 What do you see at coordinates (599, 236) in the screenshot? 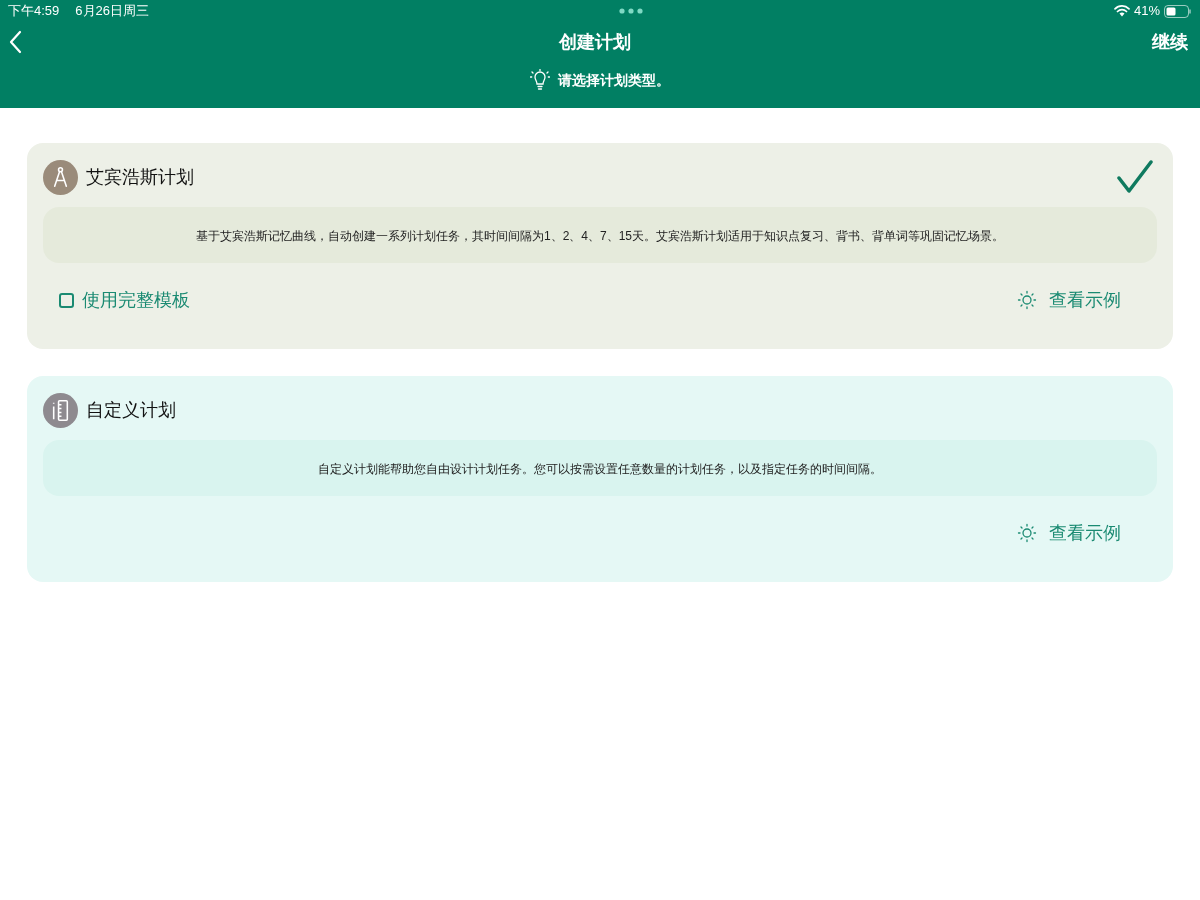
I see `description-text: 基于艾宾浩斯记忆曲线，自动创建一系列计划任务，其时间间隔为1、2、4、7、15天。艾宾浩斯计划适用于知识点复习、背书、背单词等巩固记忆场景。` at bounding box center [599, 236].